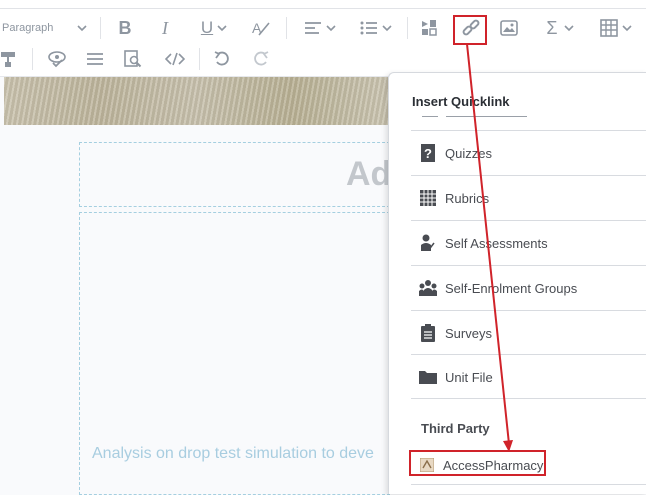 This screenshot has height=495, width=646. I want to click on arrow-head-icon, so click(508, 446).